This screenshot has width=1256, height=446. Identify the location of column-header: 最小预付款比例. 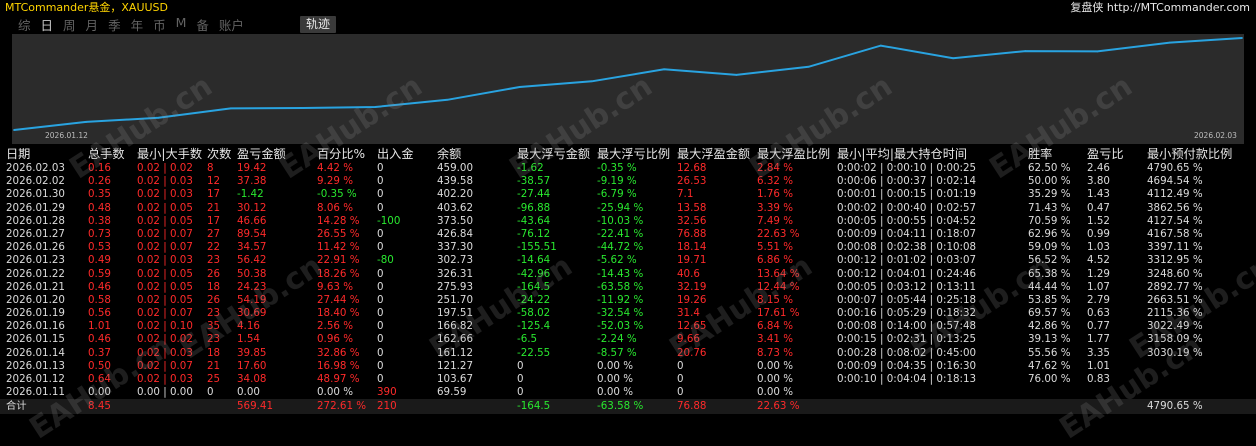
(1189, 154).